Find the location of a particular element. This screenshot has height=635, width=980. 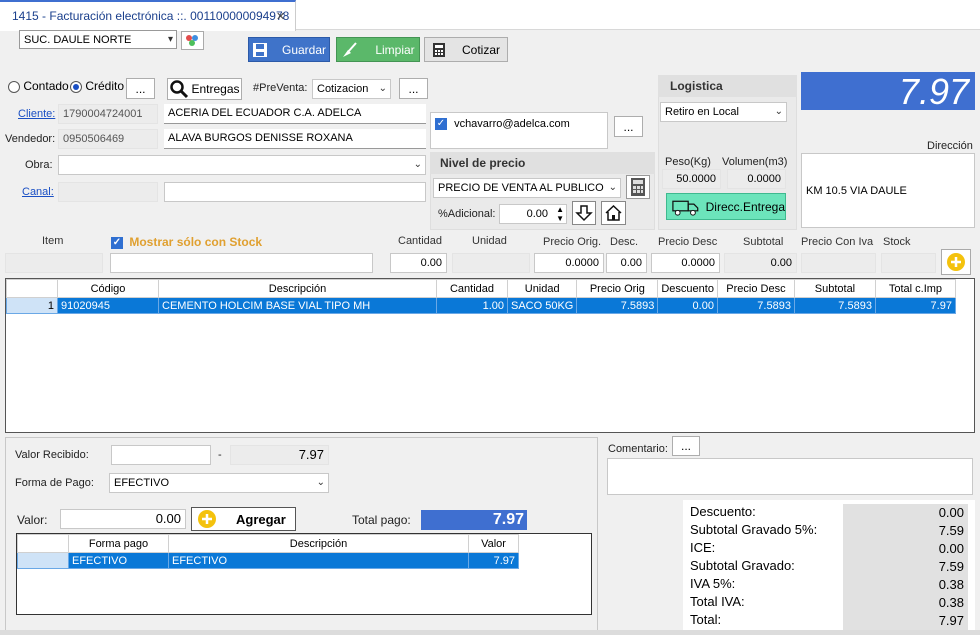

col-payment-method: Forma pago is located at coordinates (118, 543).